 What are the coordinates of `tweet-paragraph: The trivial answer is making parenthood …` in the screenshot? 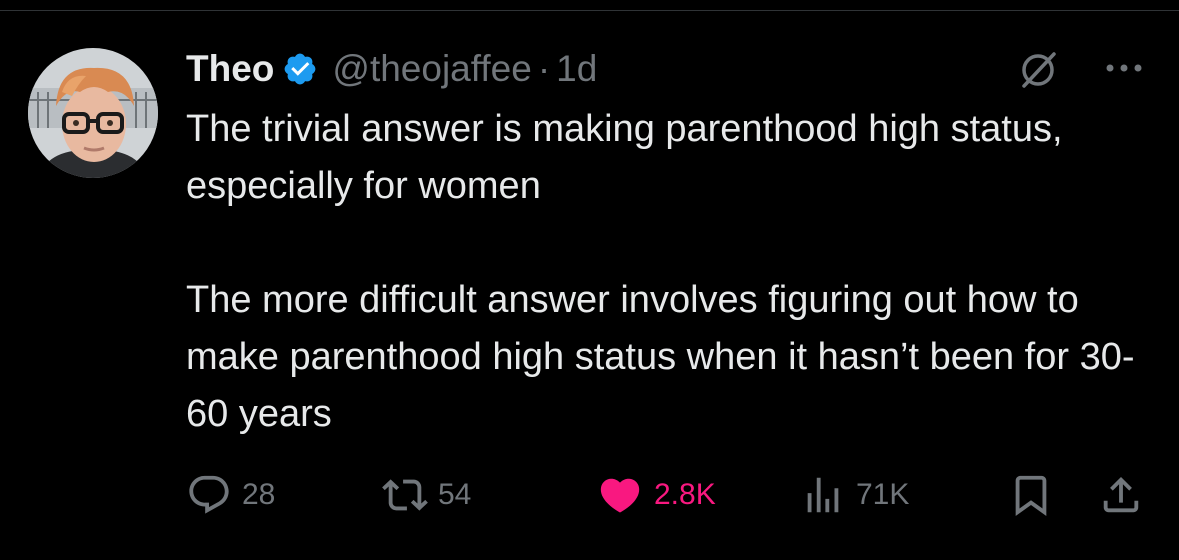 It's located at (624, 157).